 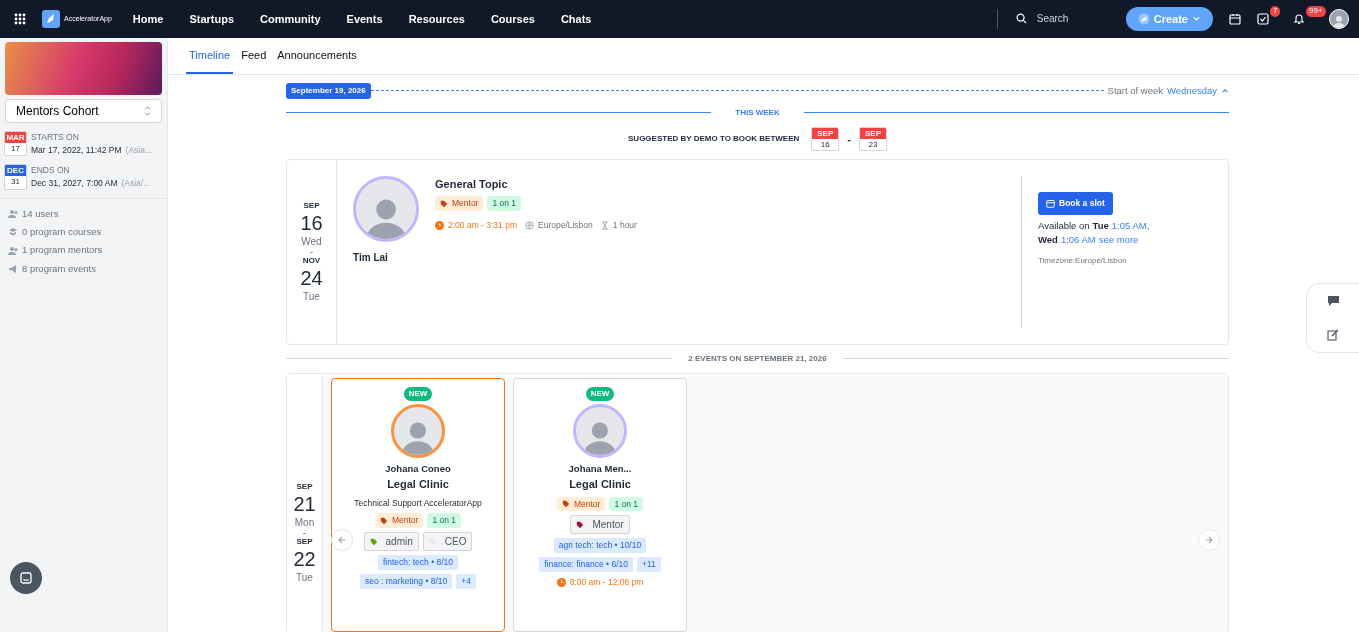 What do you see at coordinates (565, 225) in the screenshot?
I see `timezone-text: Europe/Lisbon` at bounding box center [565, 225].